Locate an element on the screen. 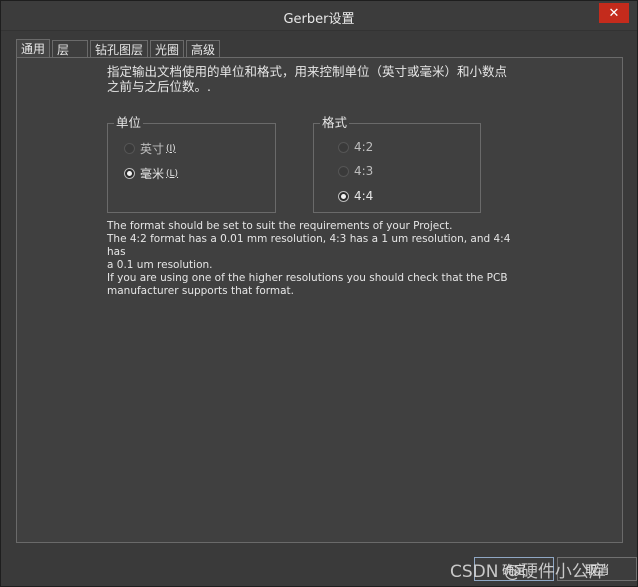 The width and height of the screenshot is (638, 587). tab-advanced: 高级 is located at coordinates (203, 48).